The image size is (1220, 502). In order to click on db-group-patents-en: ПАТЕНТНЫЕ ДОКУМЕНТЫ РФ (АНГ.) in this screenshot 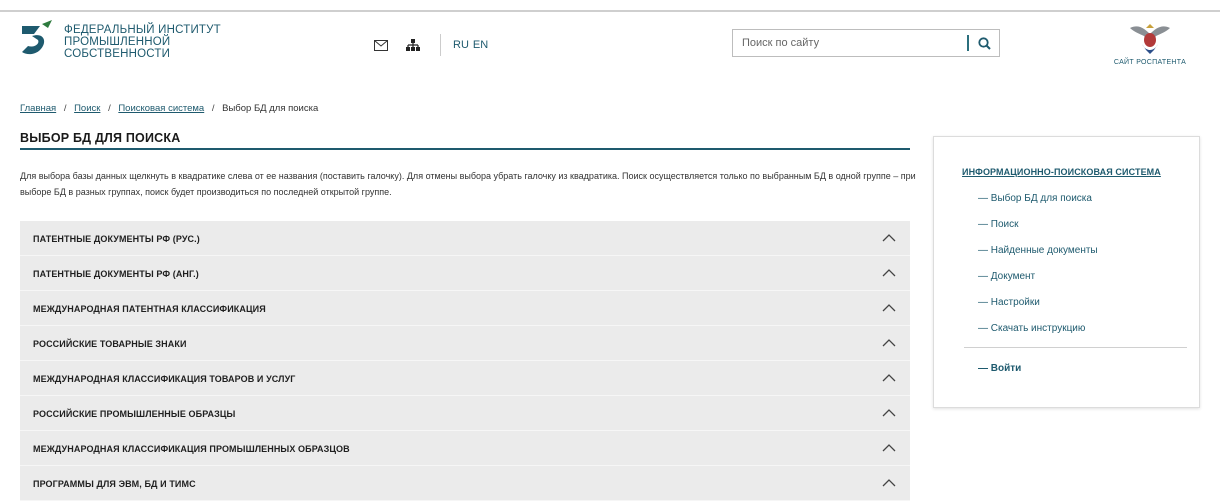, I will do `click(465, 273)`.